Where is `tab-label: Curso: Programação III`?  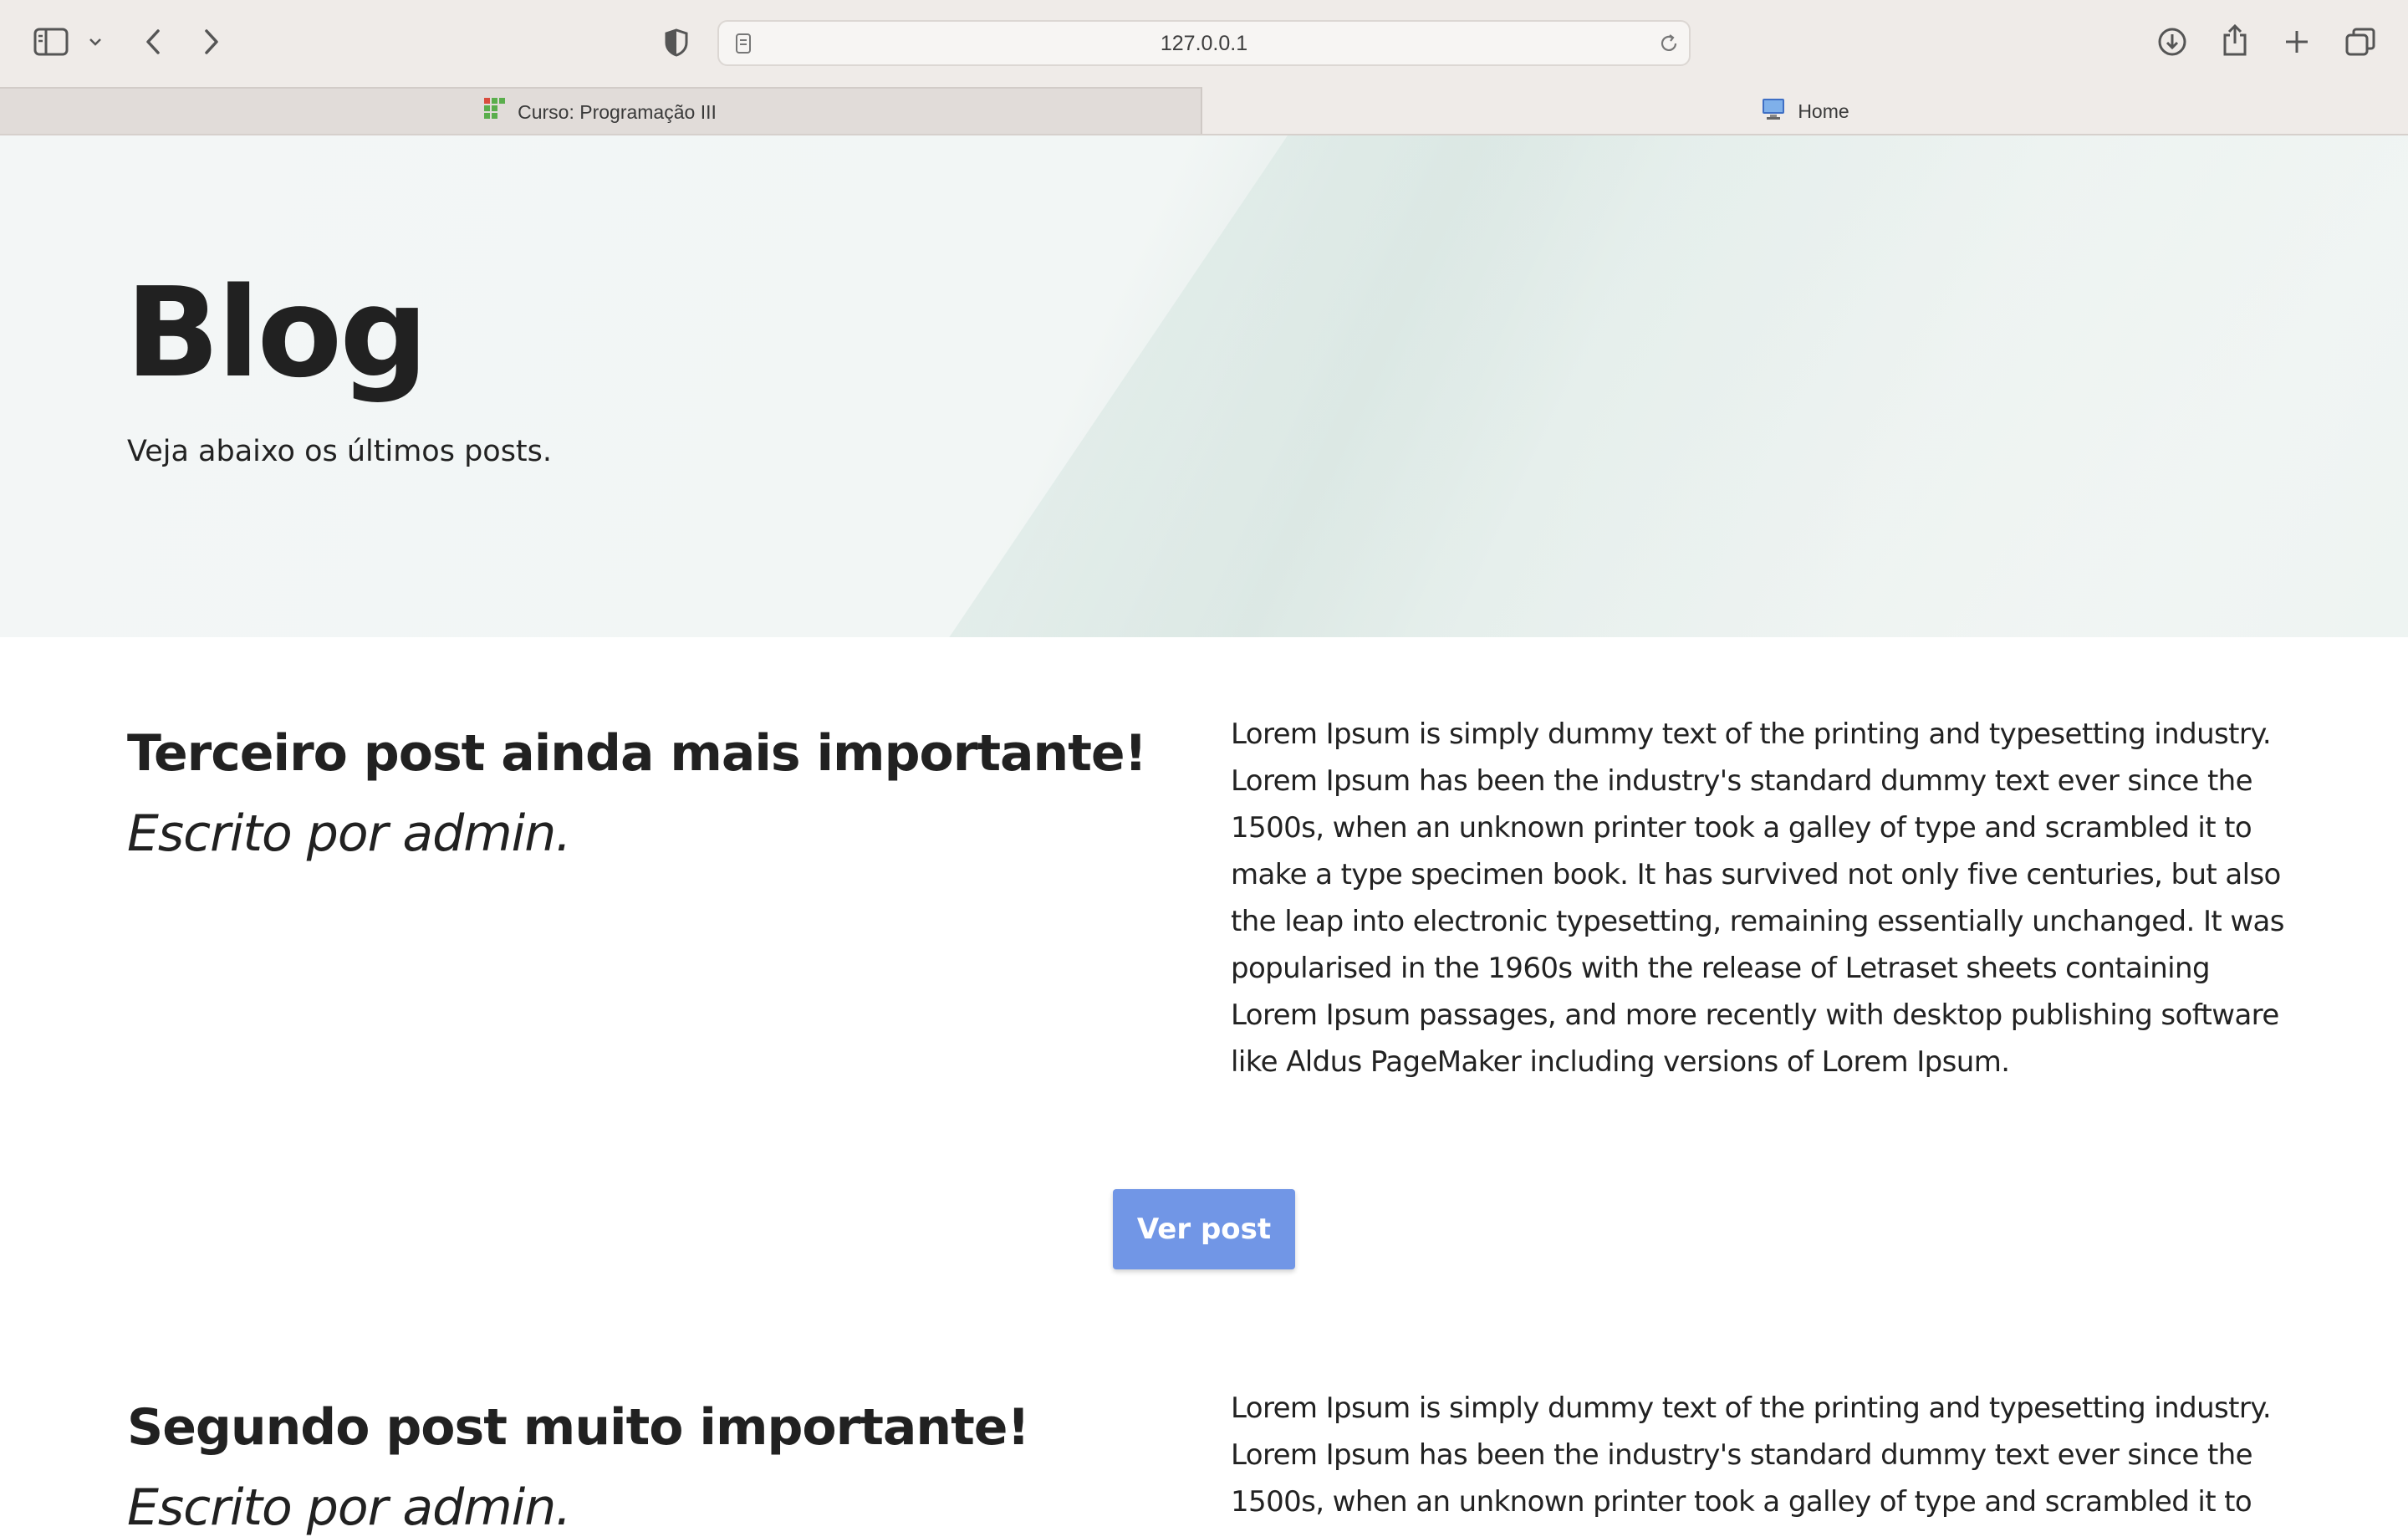
tab-label: Curso: Programação III is located at coordinates (617, 111).